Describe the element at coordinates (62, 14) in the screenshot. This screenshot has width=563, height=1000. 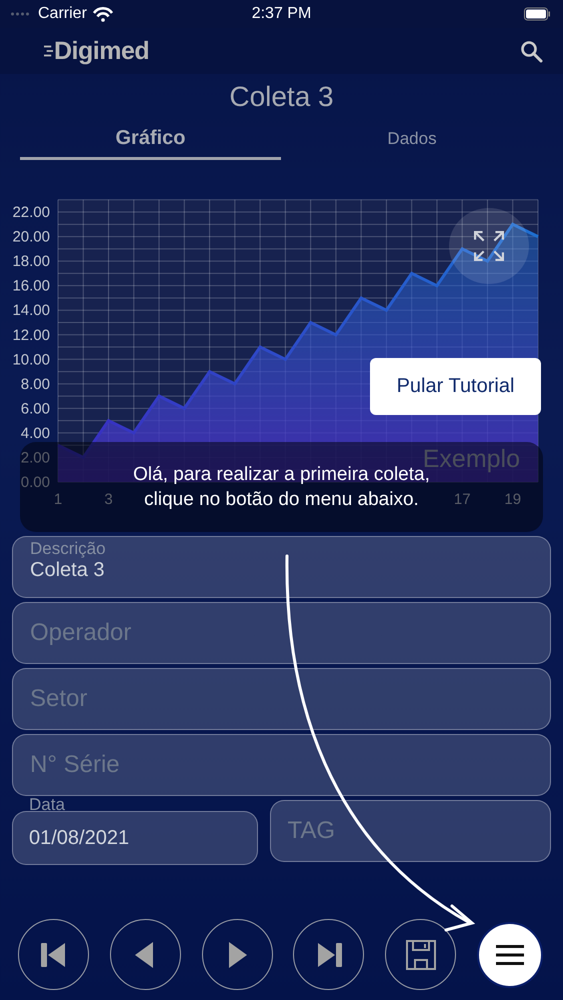
I see `carrier-label: Carrier` at that location.